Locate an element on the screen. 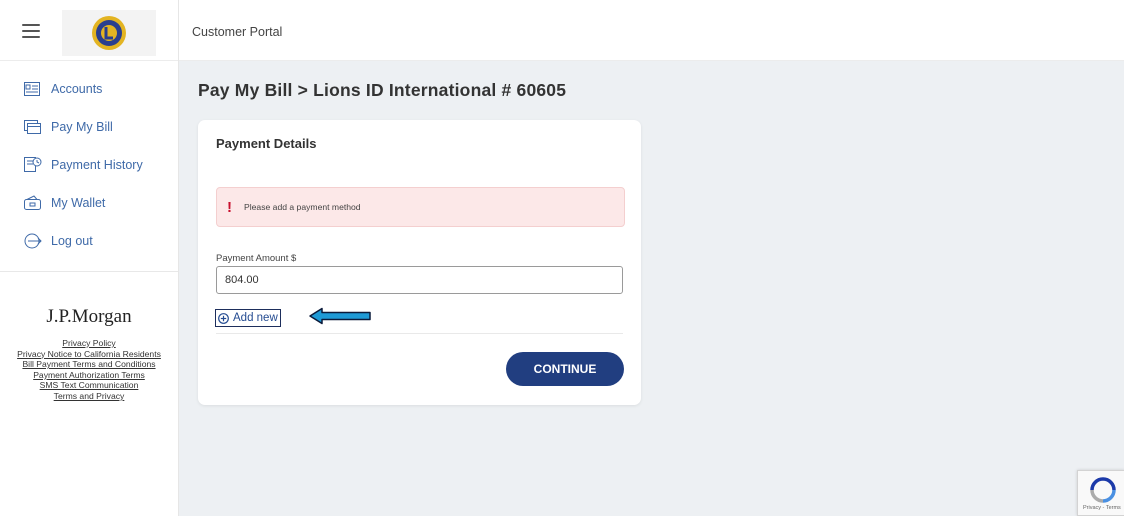 The height and width of the screenshot is (516, 1124). top-bar: Customer Portal is located at coordinates (651, 30).